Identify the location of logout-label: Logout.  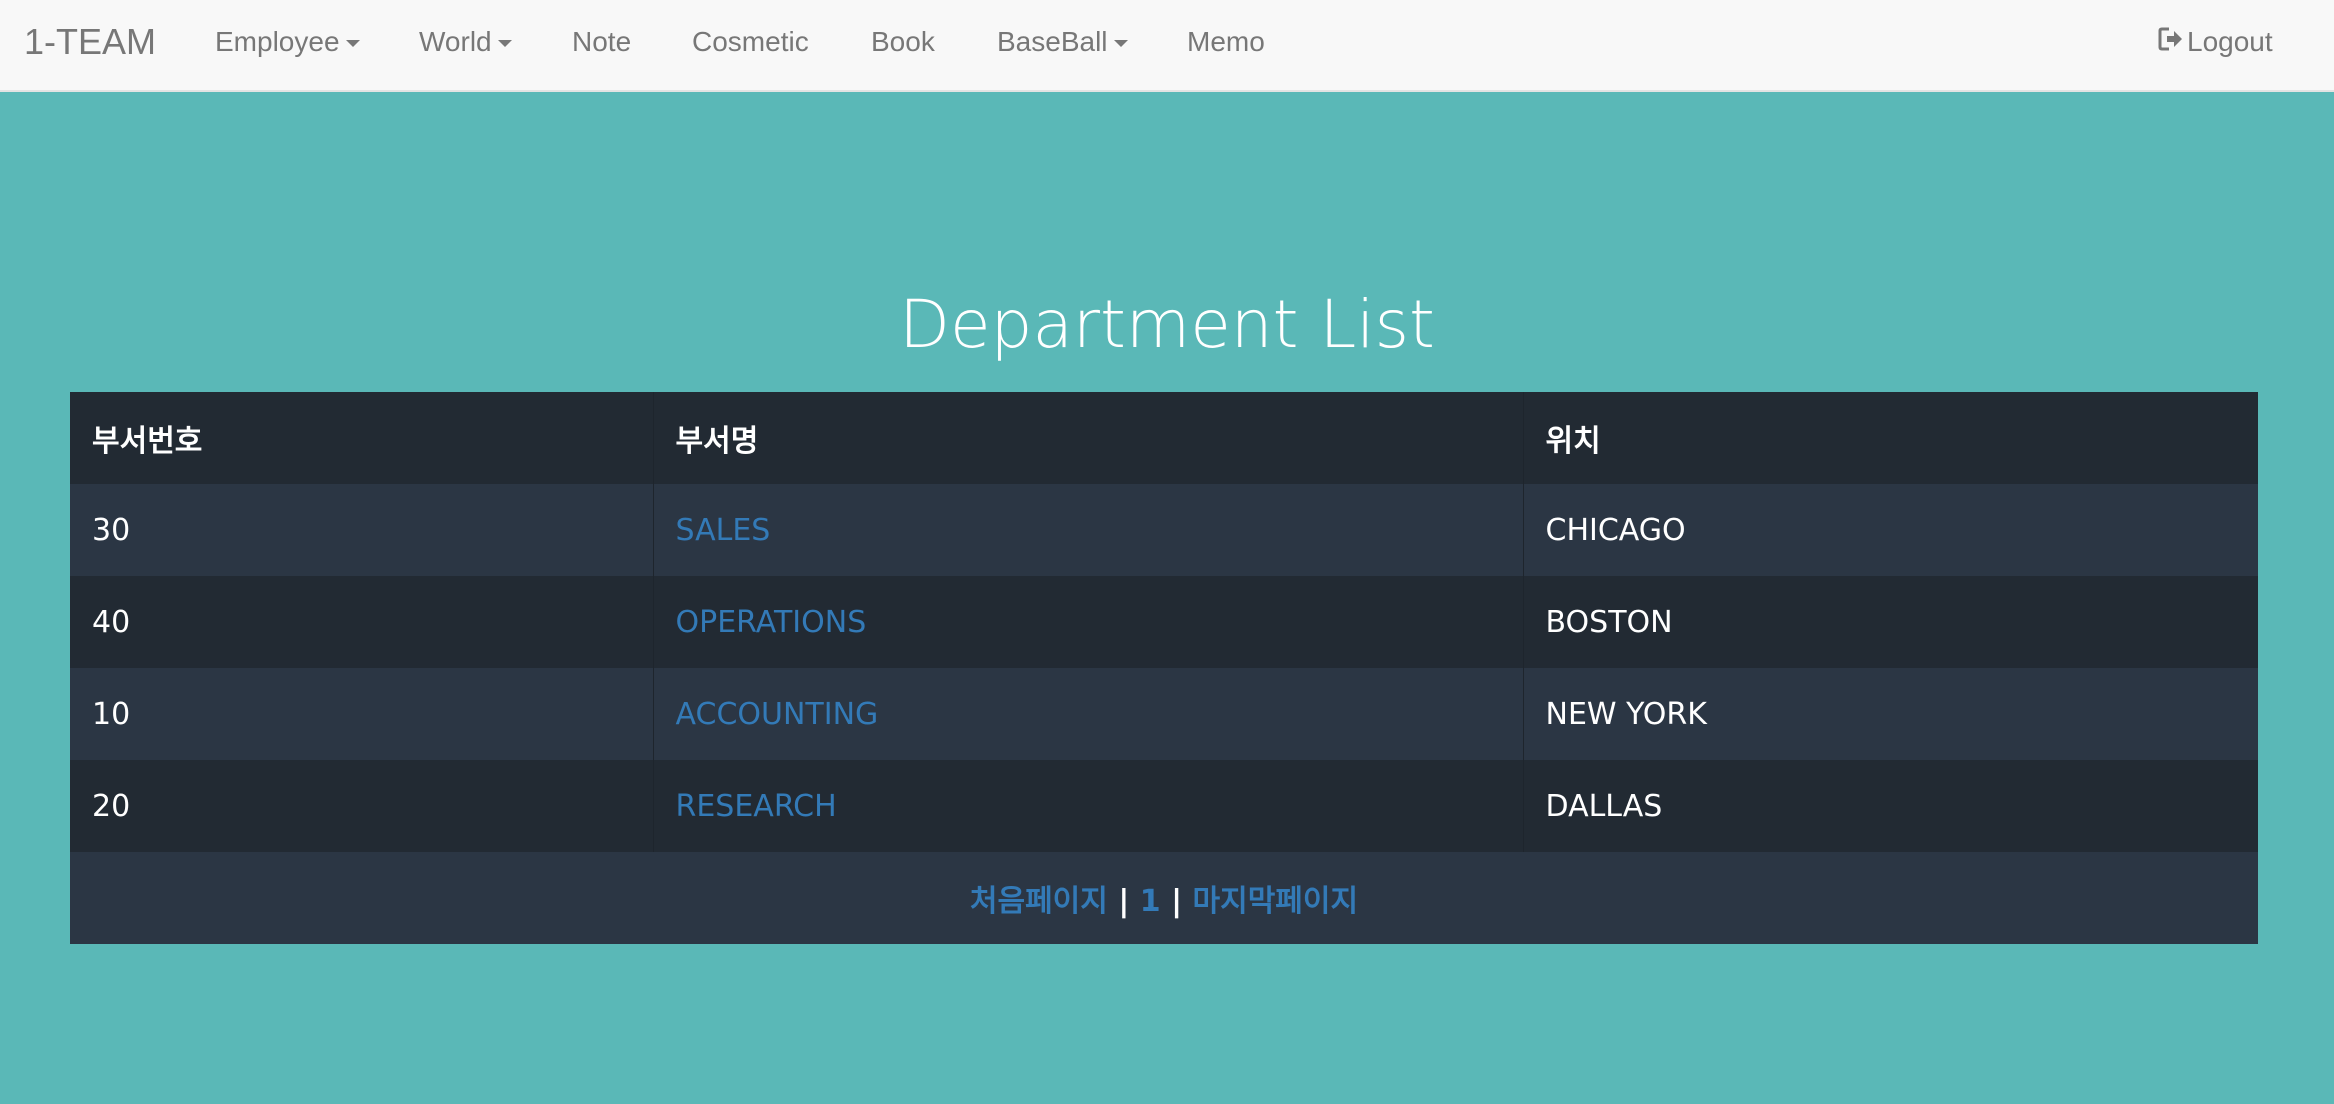
(2230, 41).